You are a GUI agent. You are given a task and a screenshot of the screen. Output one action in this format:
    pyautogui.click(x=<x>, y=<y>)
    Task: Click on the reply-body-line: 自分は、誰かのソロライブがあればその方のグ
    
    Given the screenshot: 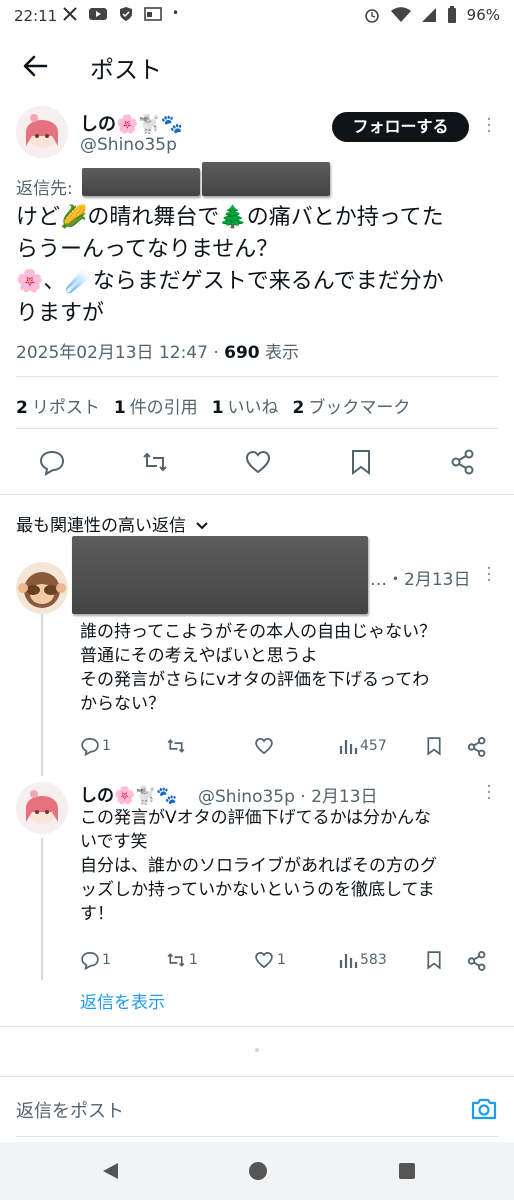 What is the action you would take?
    pyautogui.click(x=258, y=866)
    